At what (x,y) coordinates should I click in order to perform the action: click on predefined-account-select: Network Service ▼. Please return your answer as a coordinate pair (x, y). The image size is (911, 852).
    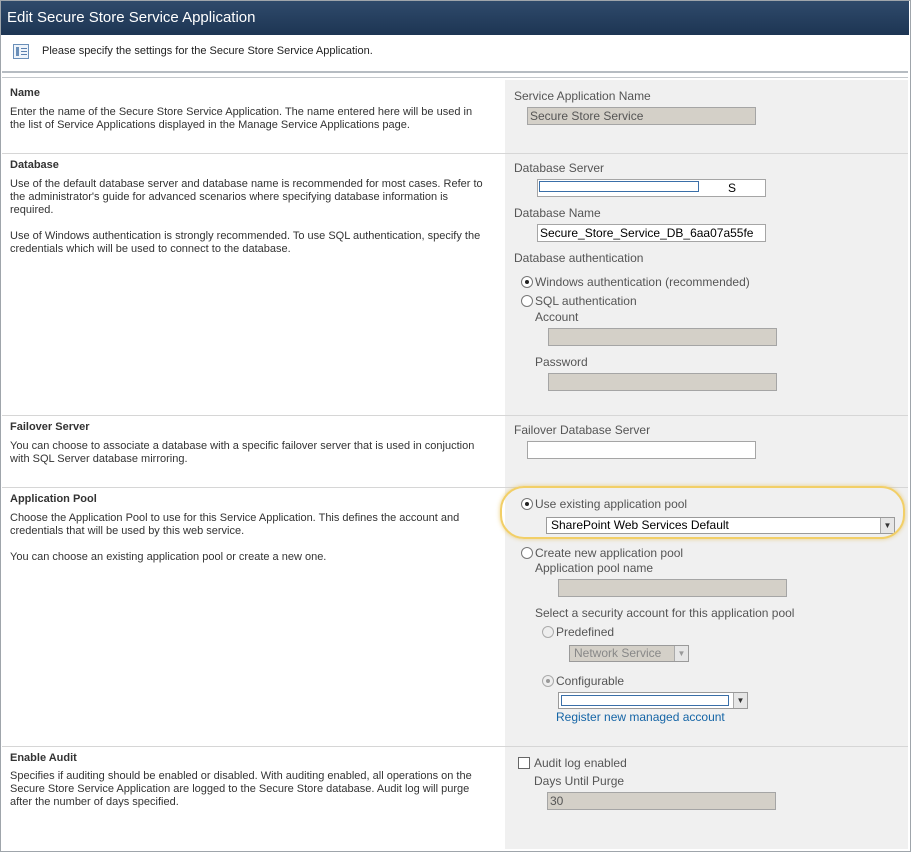
    Looking at the image, I should click on (629, 653).